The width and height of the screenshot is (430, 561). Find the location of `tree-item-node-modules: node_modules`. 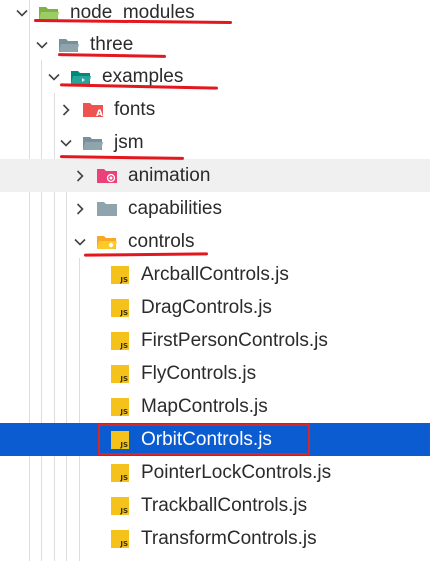

tree-item-node-modules: node_modules is located at coordinates (215, 14).